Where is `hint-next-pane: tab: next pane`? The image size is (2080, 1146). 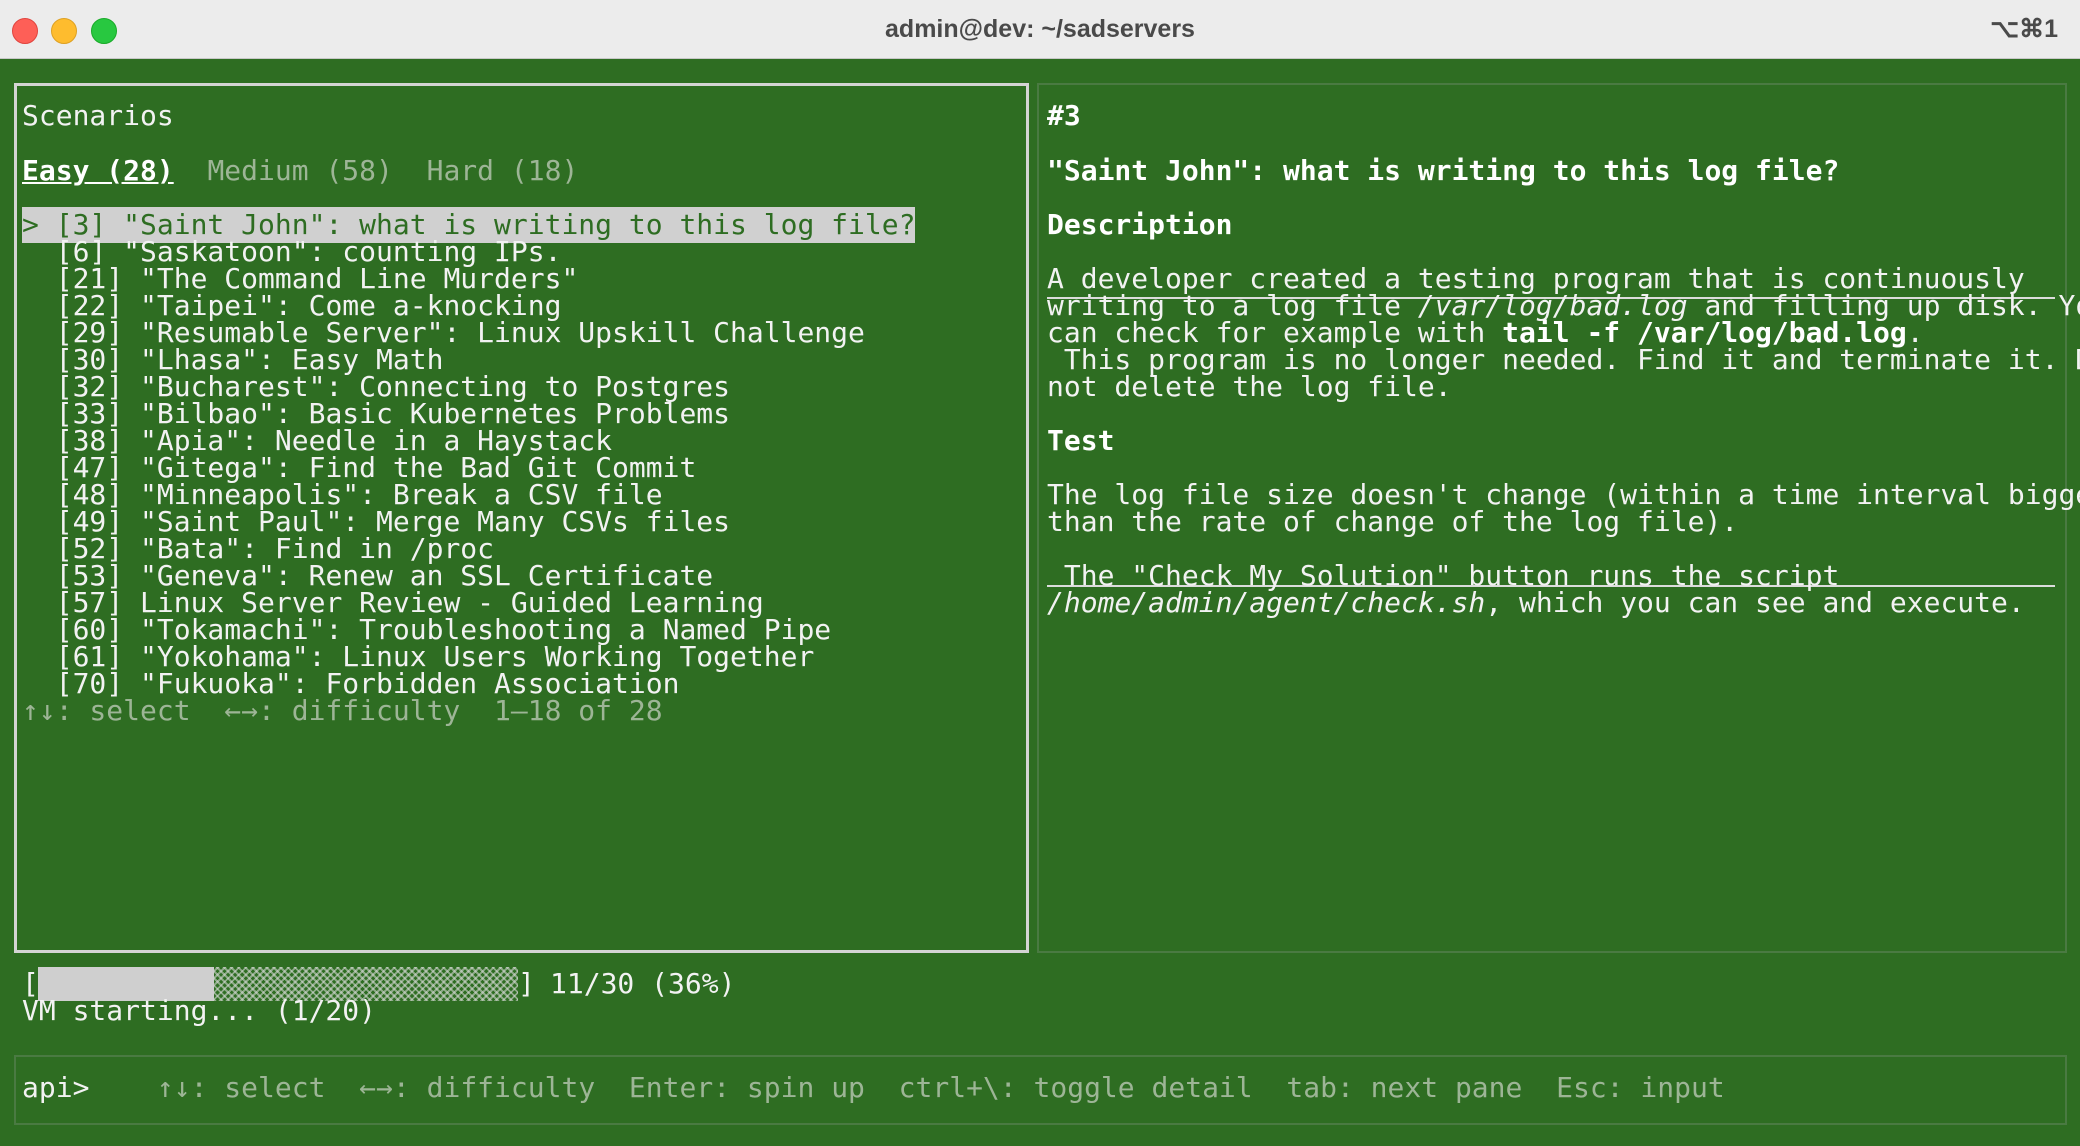 hint-next-pane: tab: next pane is located at coordinates (1404, 1087).